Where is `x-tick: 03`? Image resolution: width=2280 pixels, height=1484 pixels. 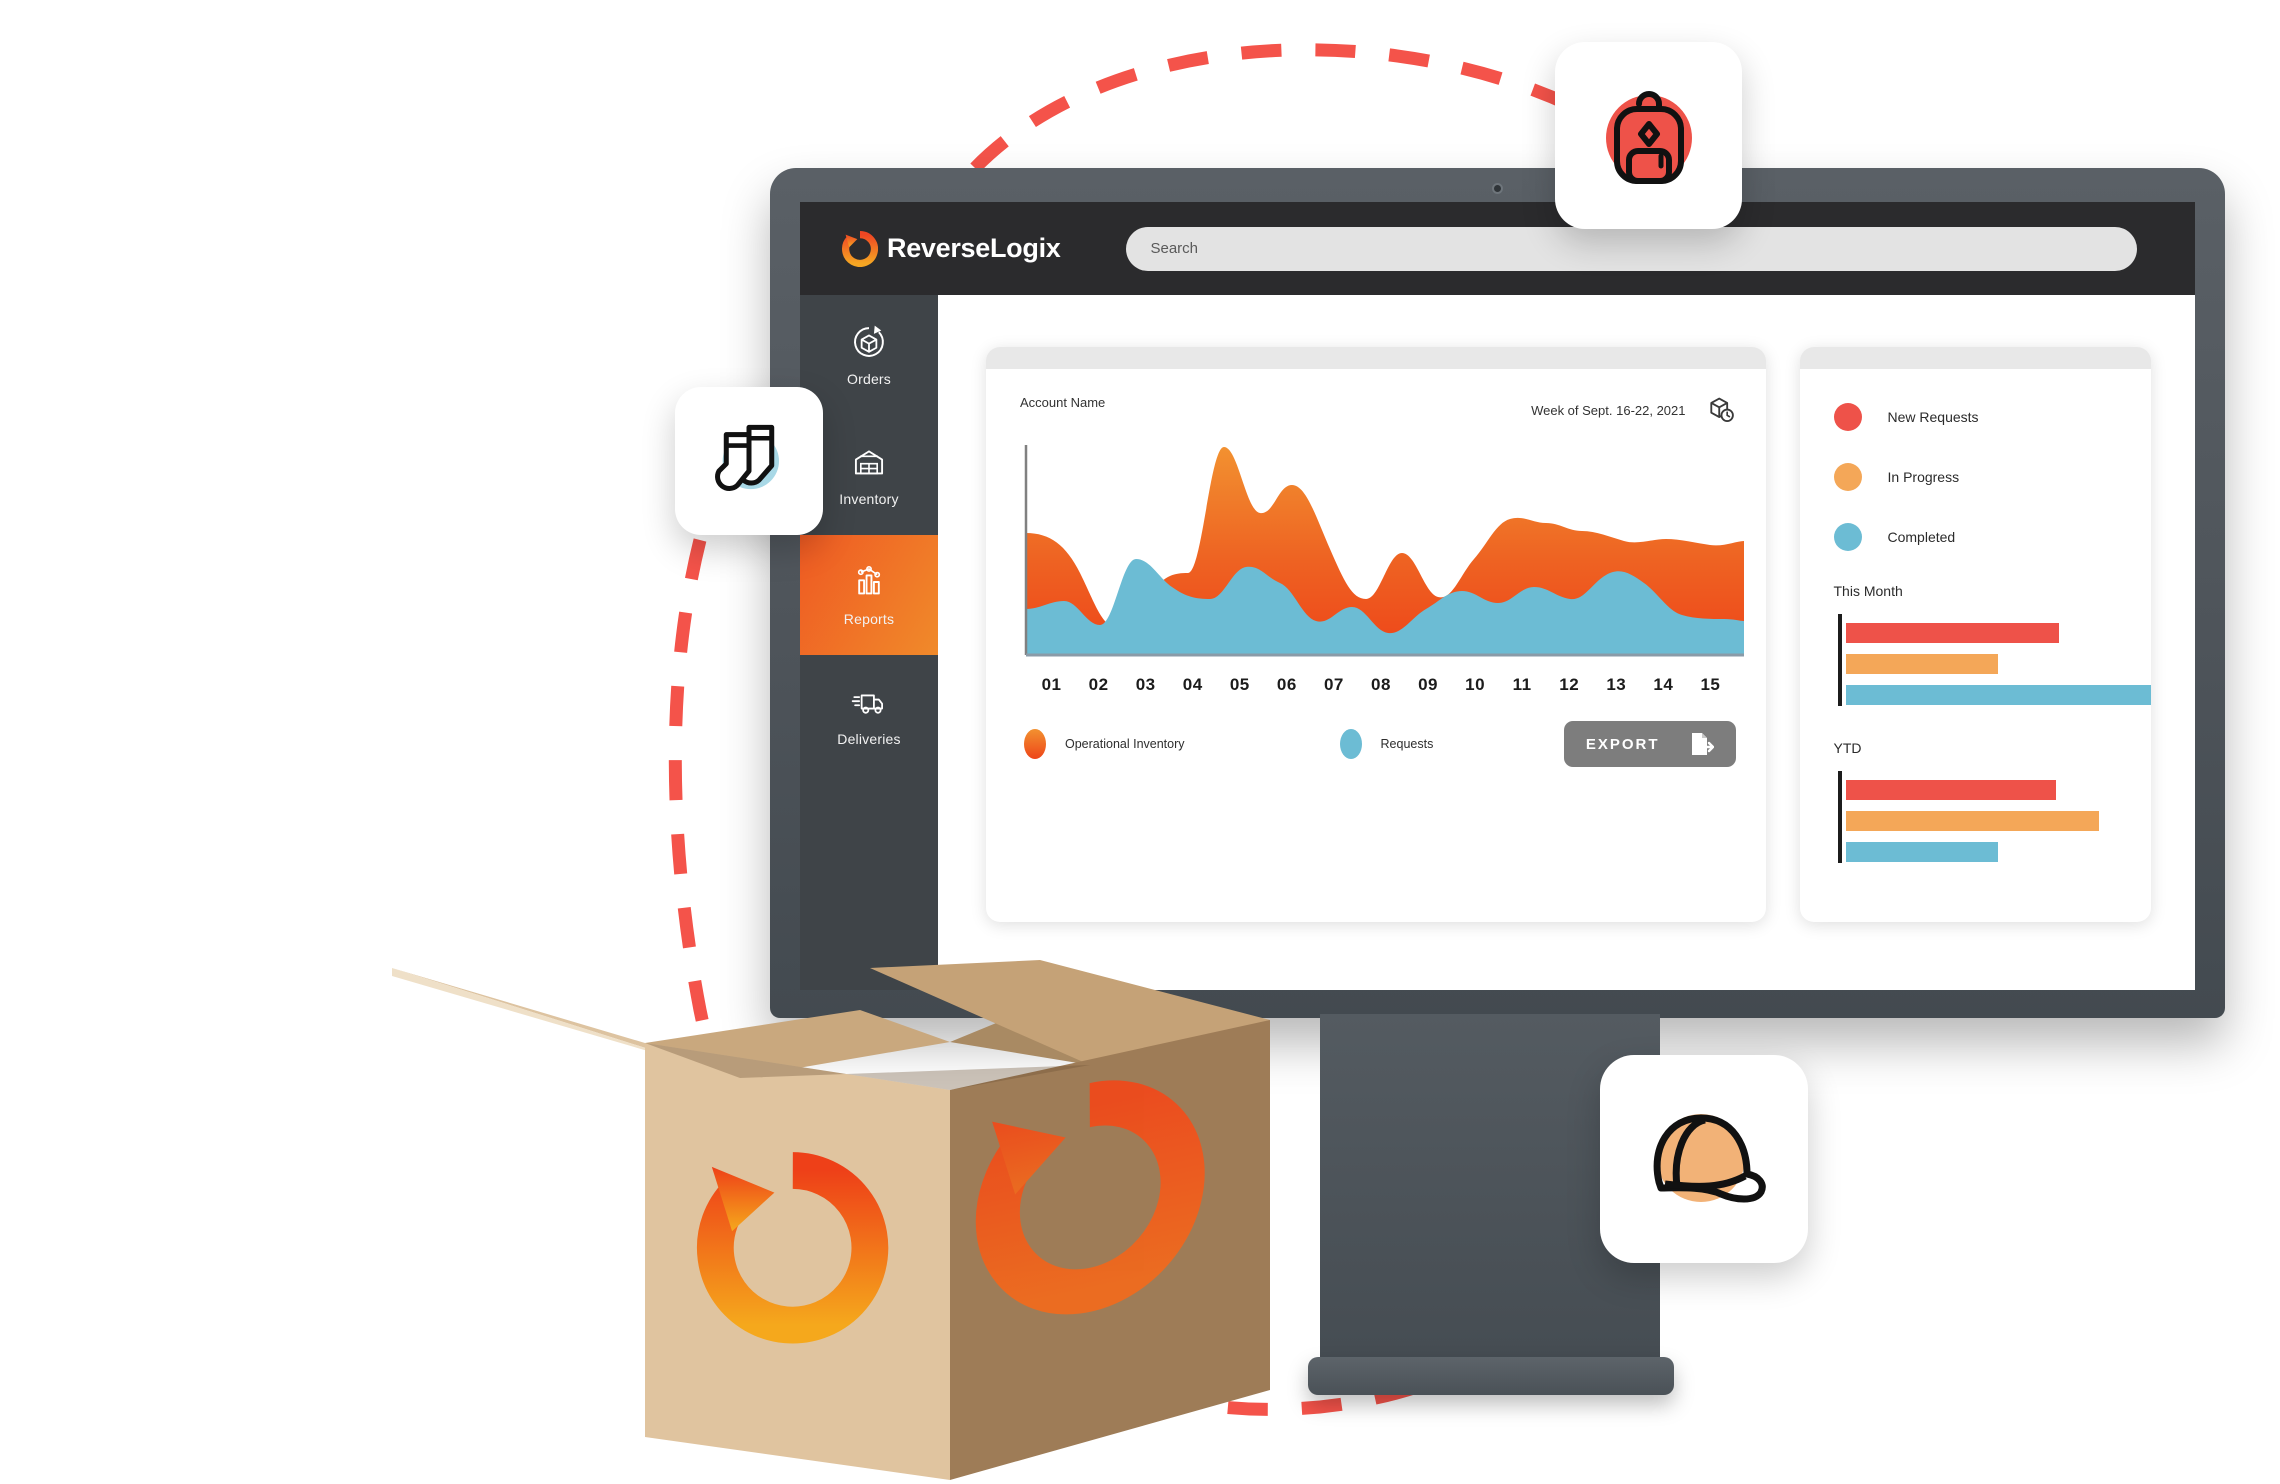
x-tick: 03 is located at coordinates (1145, 684).